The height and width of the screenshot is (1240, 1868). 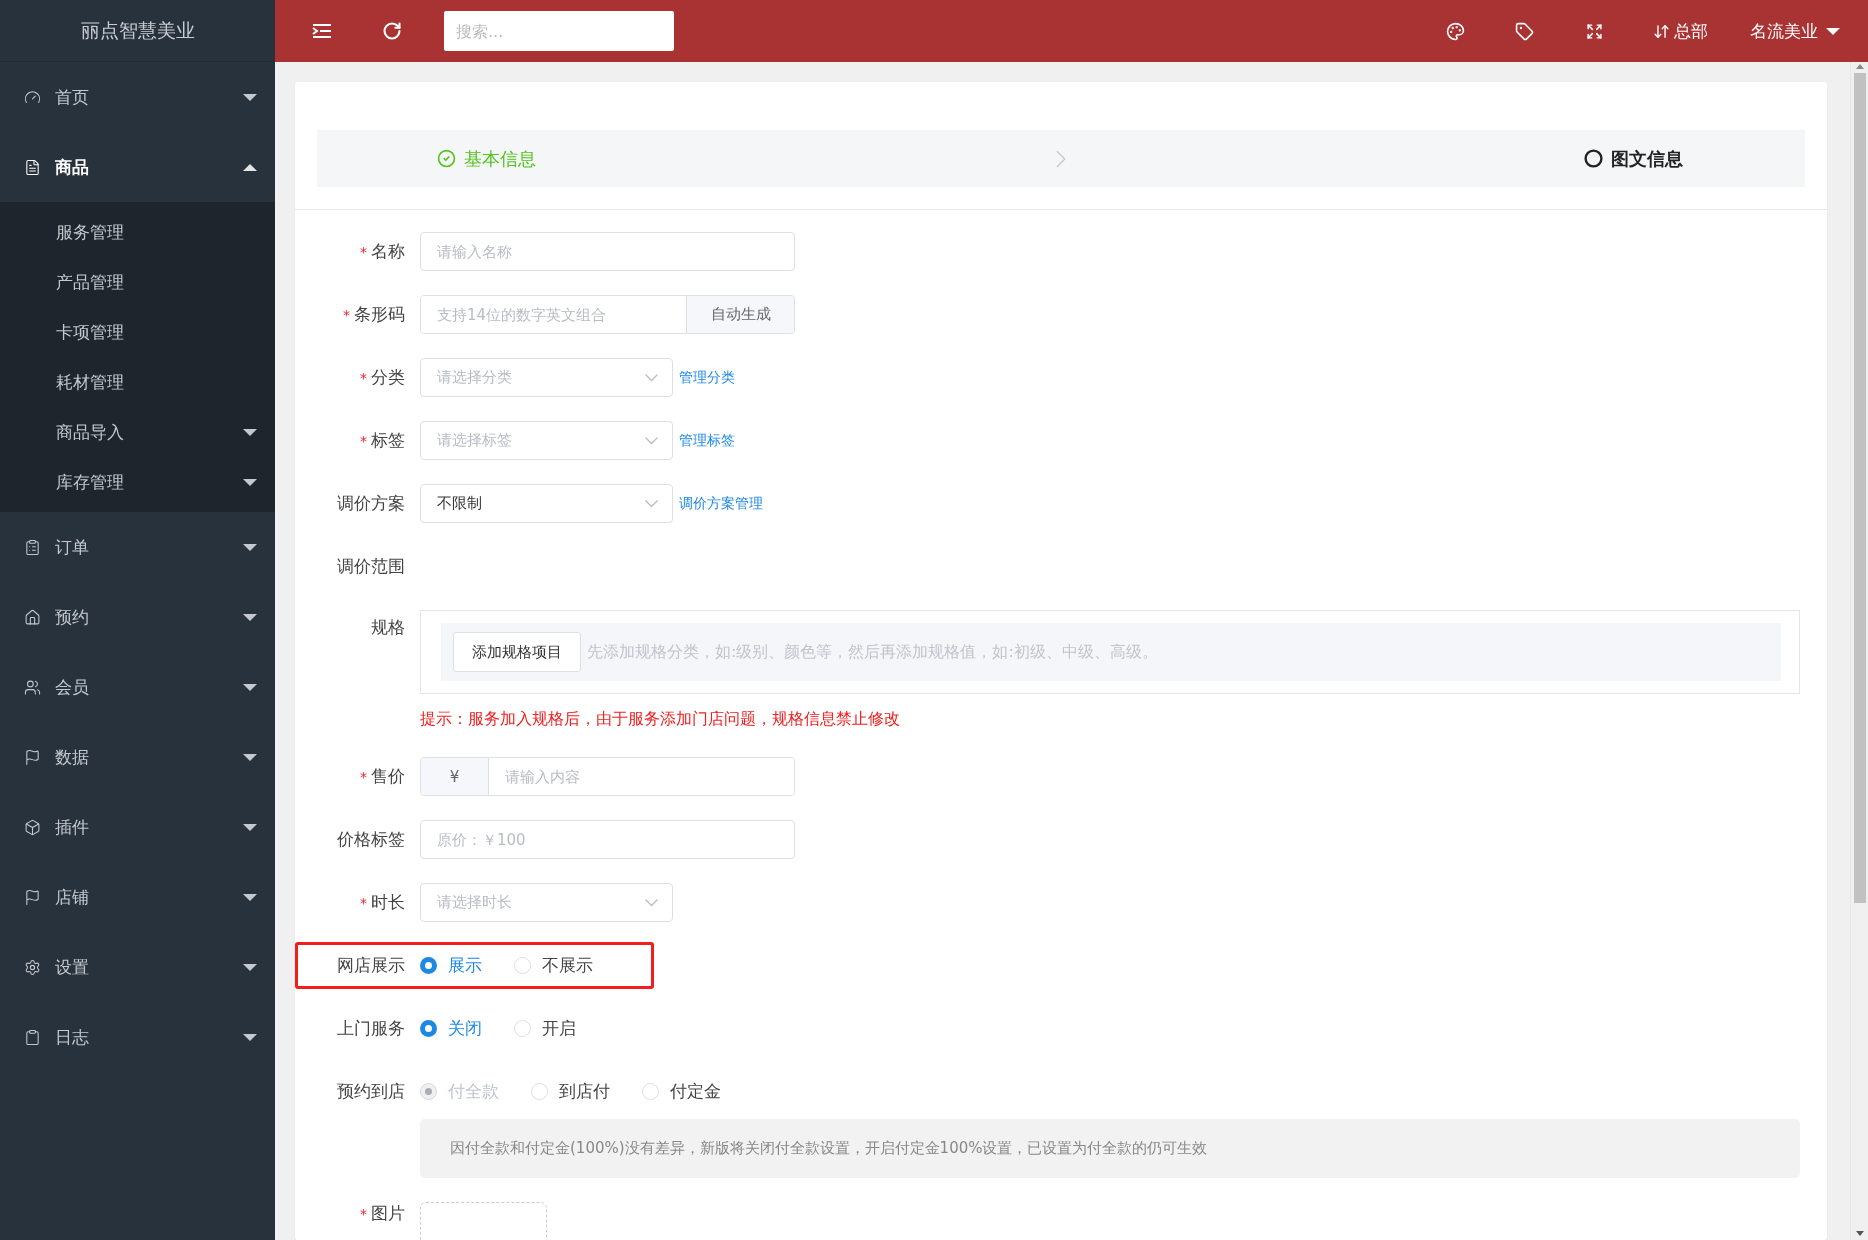 I want to click on sidebar-item: 会员, so click(x=137, y=687).